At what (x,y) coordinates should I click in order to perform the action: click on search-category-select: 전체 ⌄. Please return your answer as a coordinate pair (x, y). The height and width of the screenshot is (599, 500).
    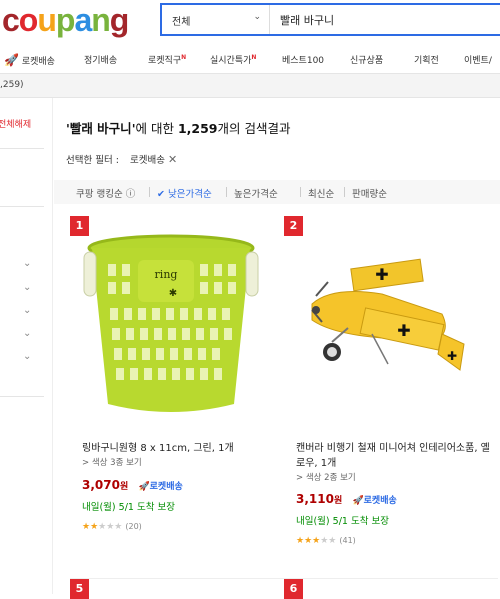
    Looking at the image, I should click on (216, 19).